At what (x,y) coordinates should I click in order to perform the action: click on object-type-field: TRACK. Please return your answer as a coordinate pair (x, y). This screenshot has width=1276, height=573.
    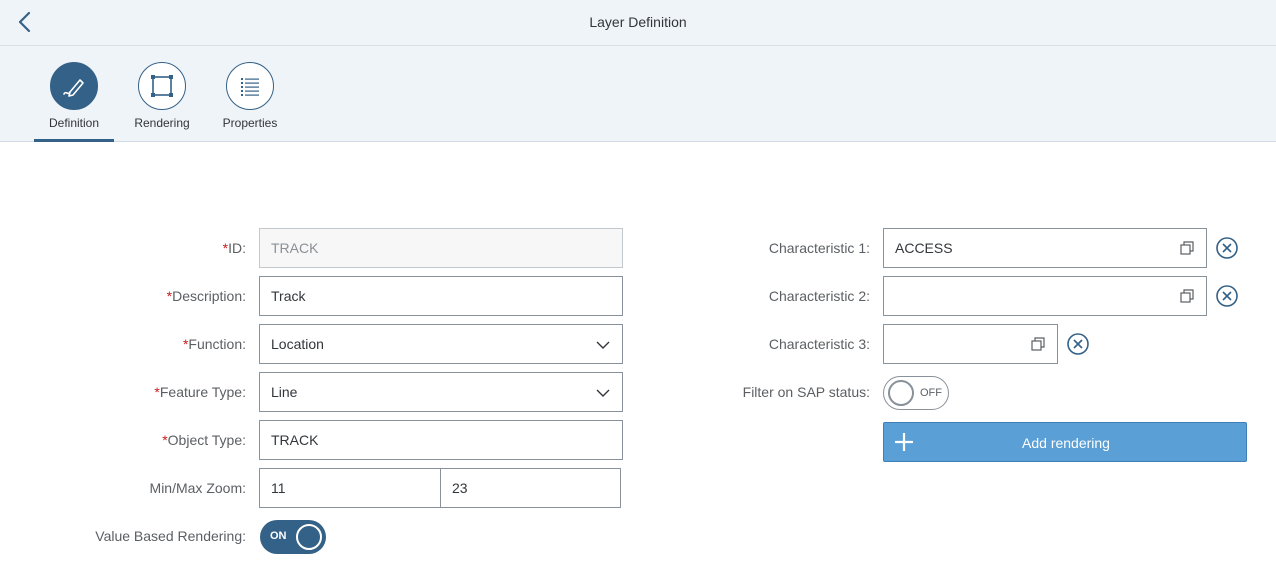
    Looking at the image, I should click on (441, 440).